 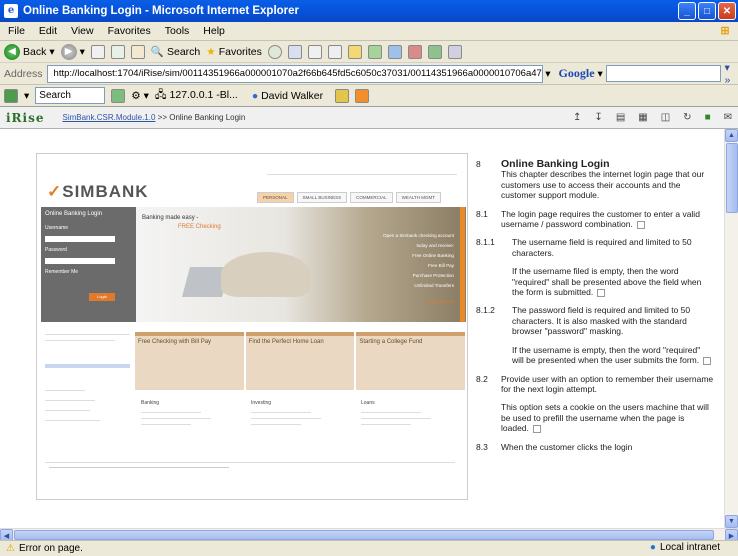 I want to click on google-logo: Google, so click(x=576, y=73).